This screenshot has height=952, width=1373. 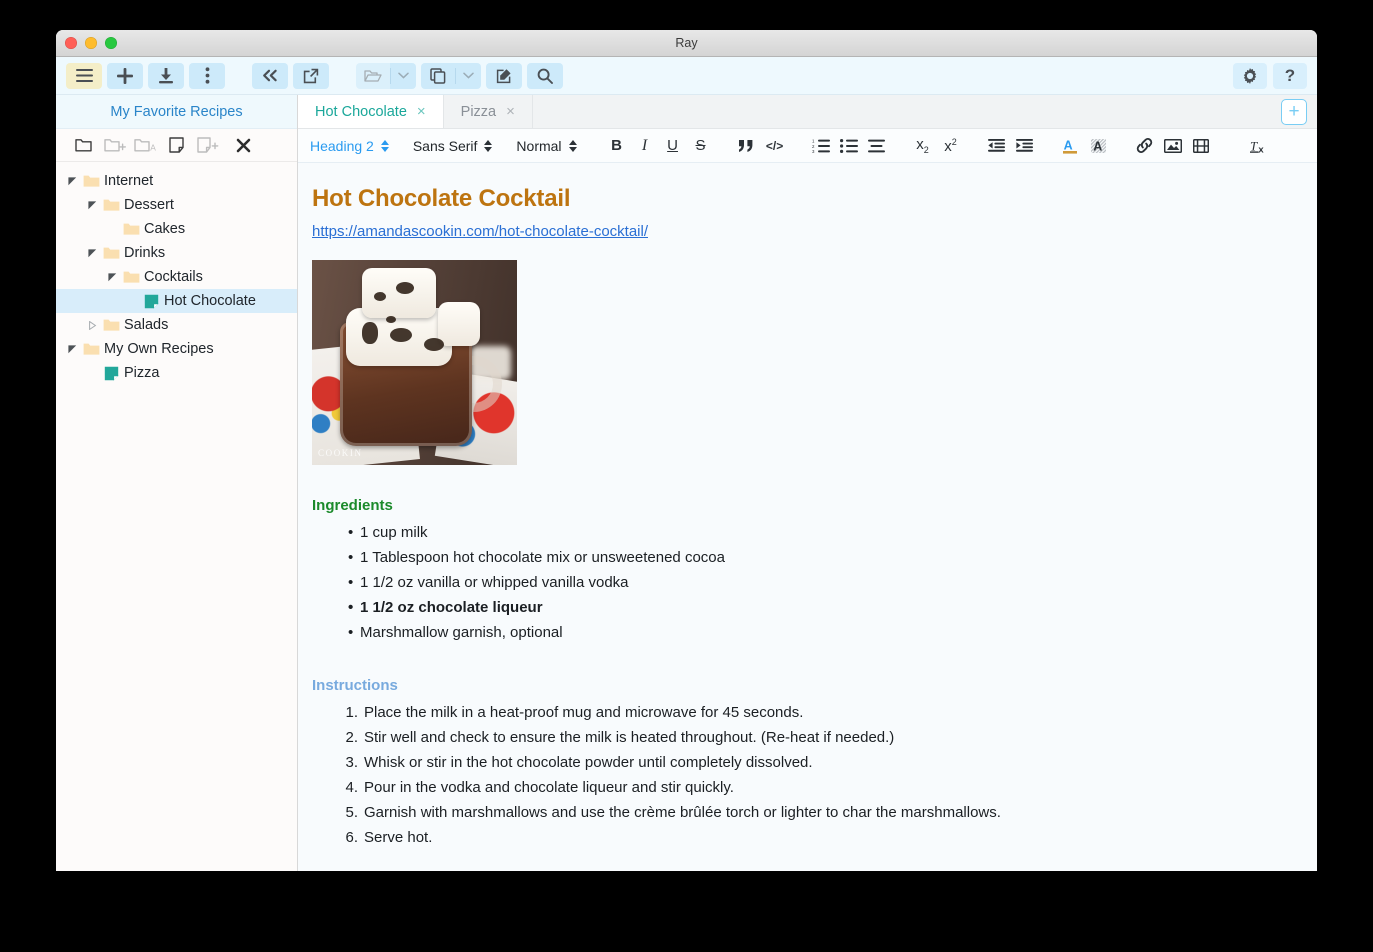 I want to click on indent-button, so click(x=1025, y=146).